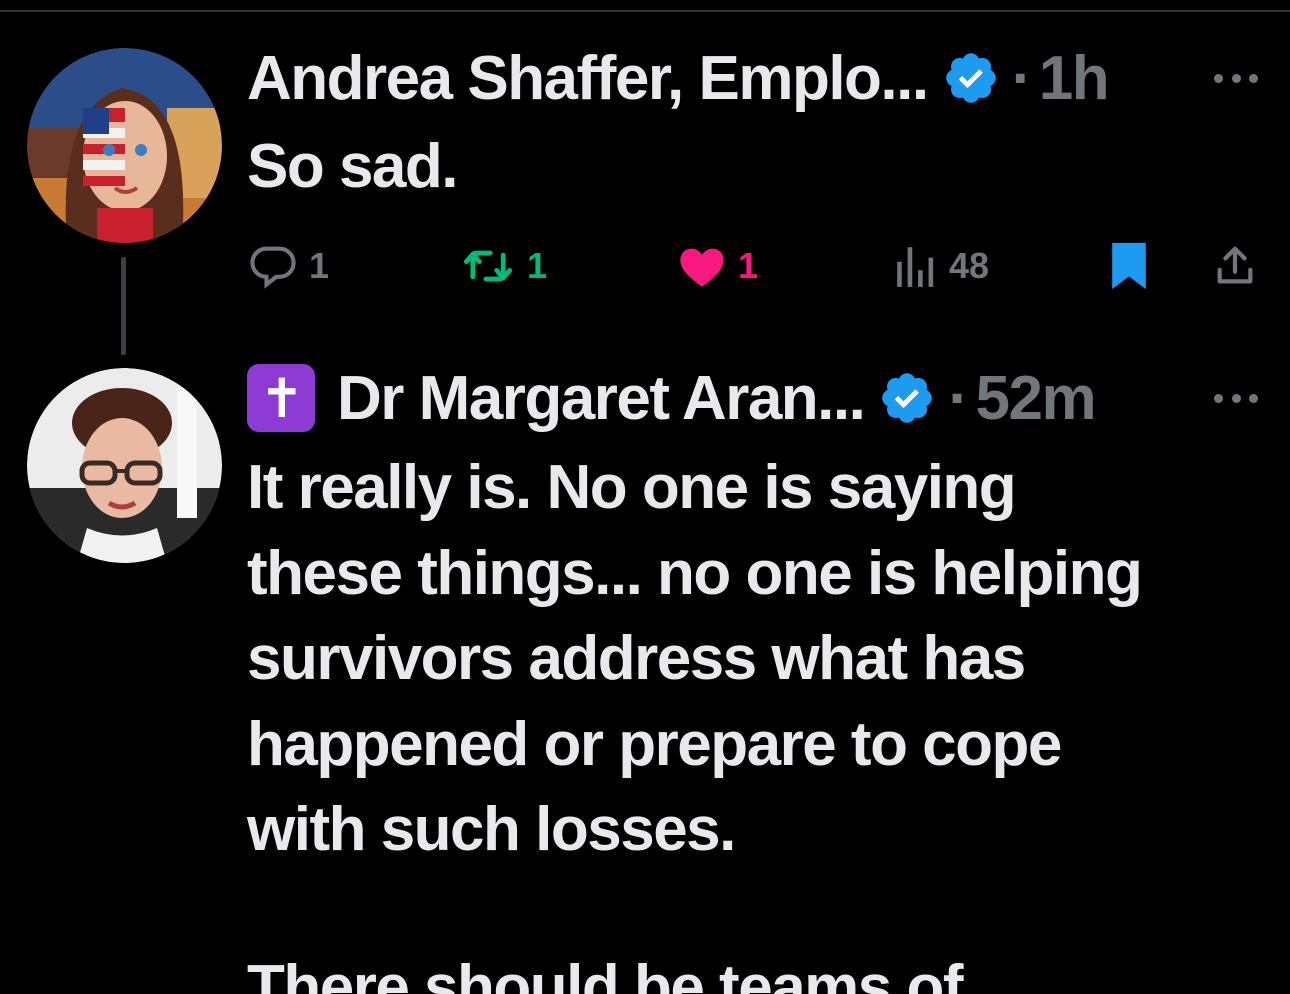 The width and height of the screenshot is (1290, 994). What do you see at coordinates (537, 265) in the screenshot?
I see `retweet-count: 1` at bounding box center [537, 265].